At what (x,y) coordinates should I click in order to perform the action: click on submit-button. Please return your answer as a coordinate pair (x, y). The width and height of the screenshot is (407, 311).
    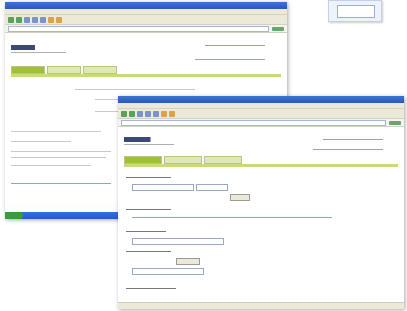
    Looking at the image, I should click on (240, 197).